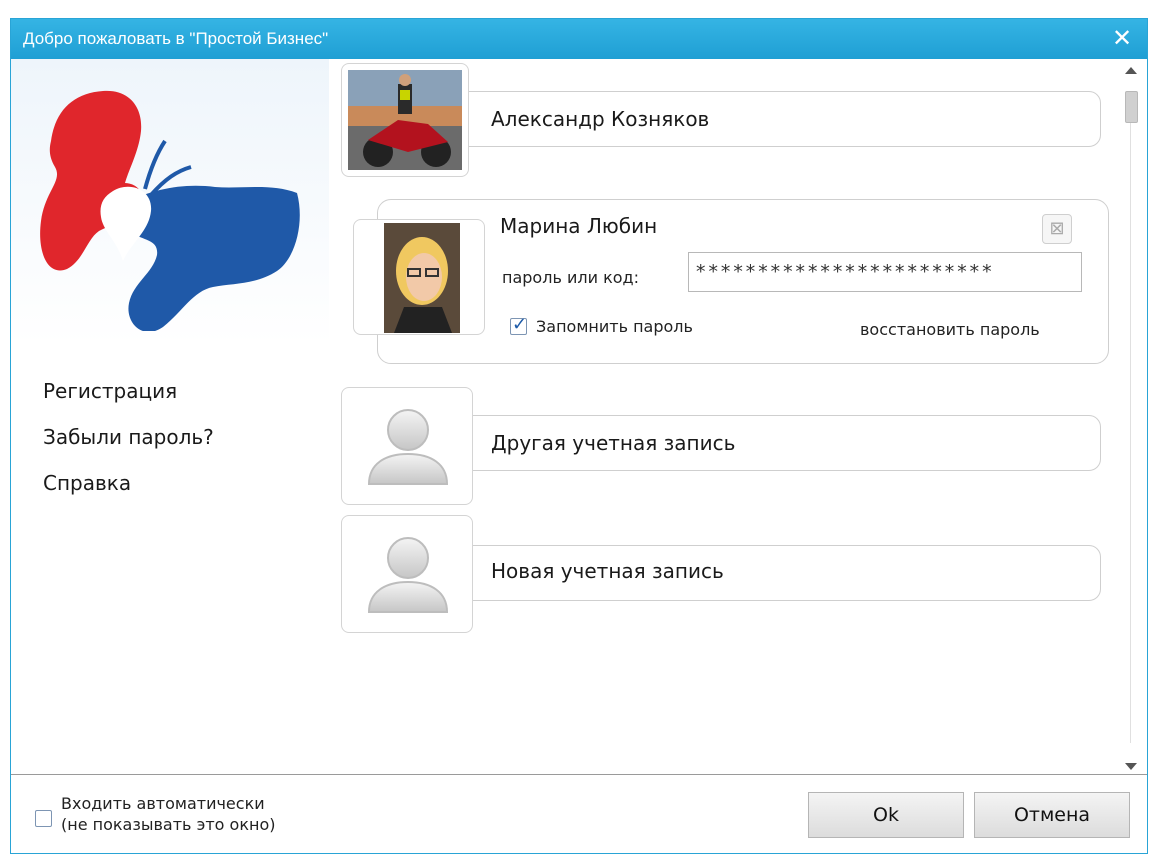  Describe the element at coordinates (579, 226) in the screenshot. I see `account-name: Марина Любин` at that location.